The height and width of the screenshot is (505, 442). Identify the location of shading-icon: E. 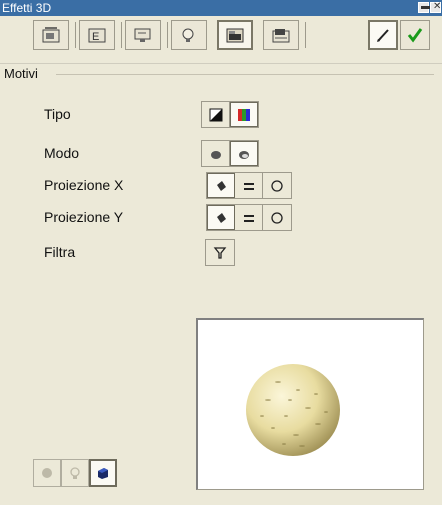
(97, 35).